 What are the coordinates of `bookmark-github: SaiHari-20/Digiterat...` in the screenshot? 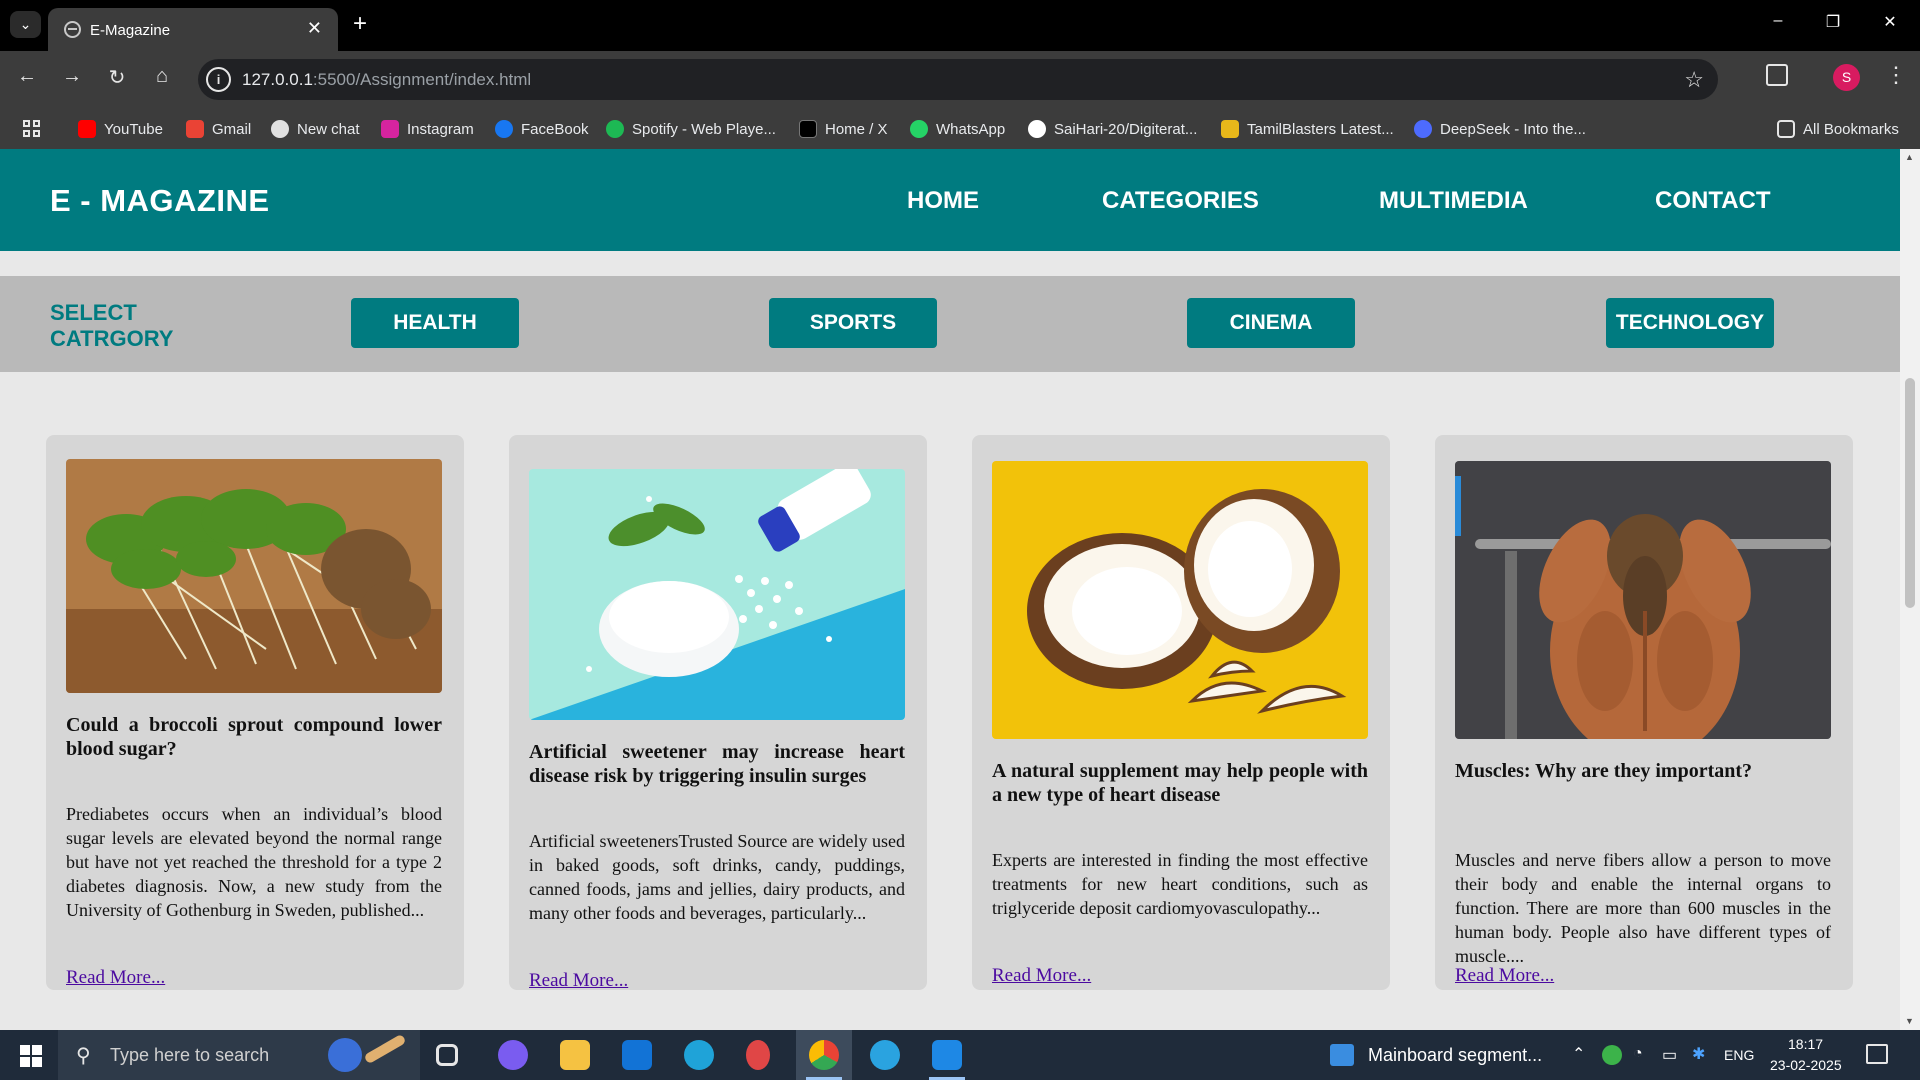 It's located at (1112, 129).